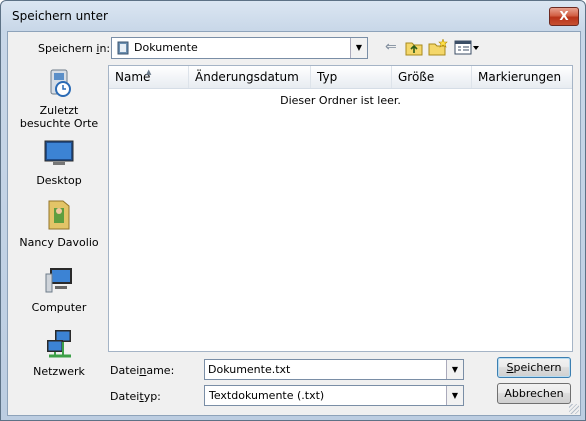  What do you see at coordinates (59, 242) in the screenshot?
I see `place-label: Nancy Davolio` at bounding box center [59, 242].